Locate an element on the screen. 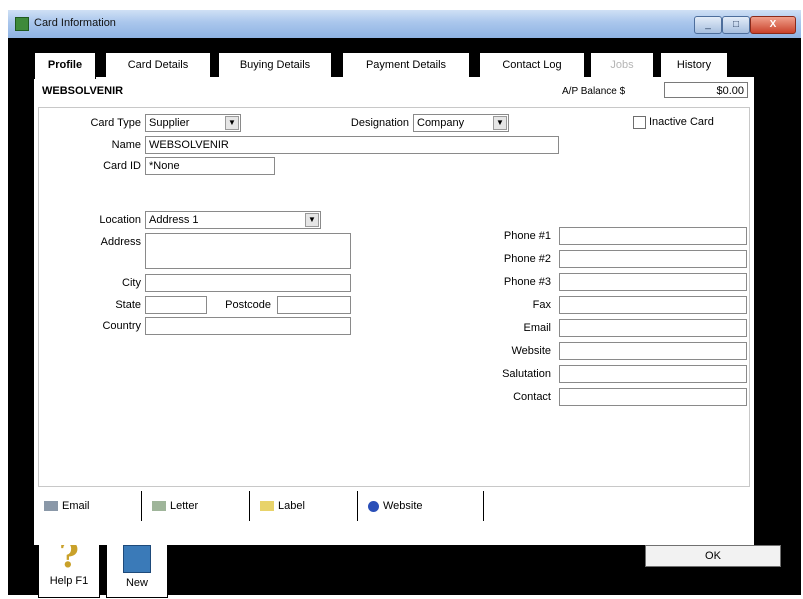 The width and height of the screenshot is (803, 599). help-button: ? Help F1 is located at coordinates (69, 567).